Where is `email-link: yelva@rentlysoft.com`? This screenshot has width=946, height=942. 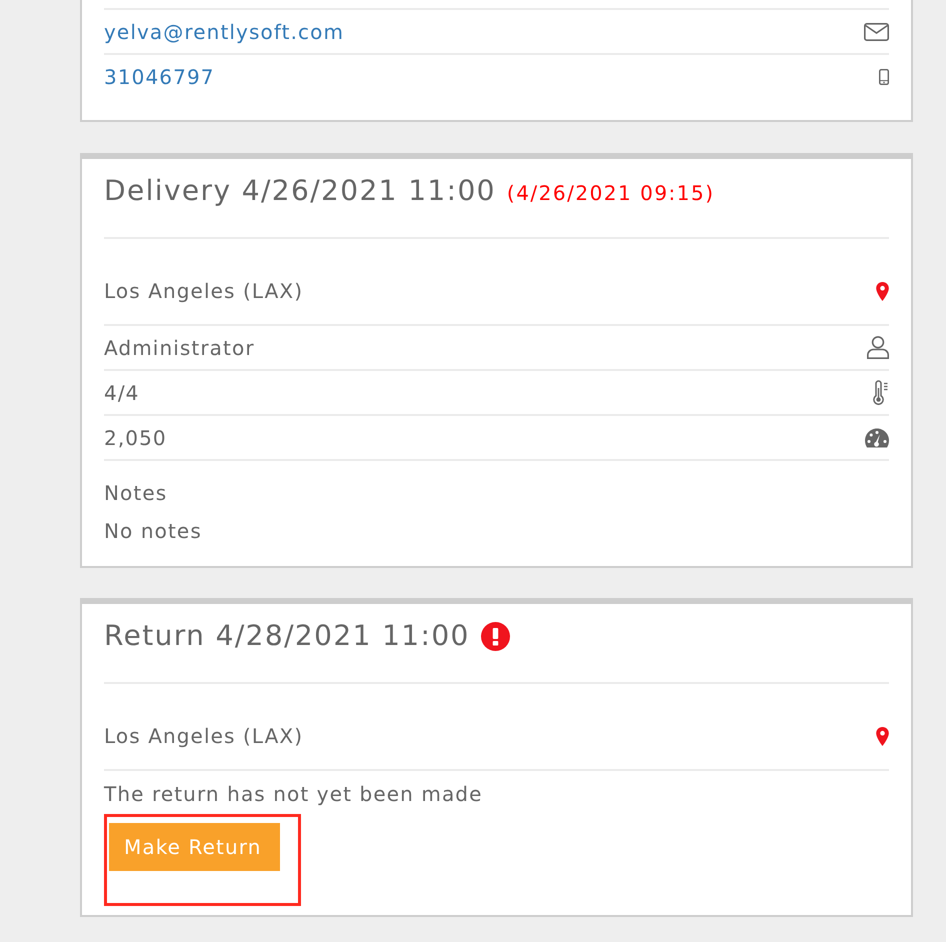
email-link: yelva@rentlysoft.com is located at coordinates (224, 32).